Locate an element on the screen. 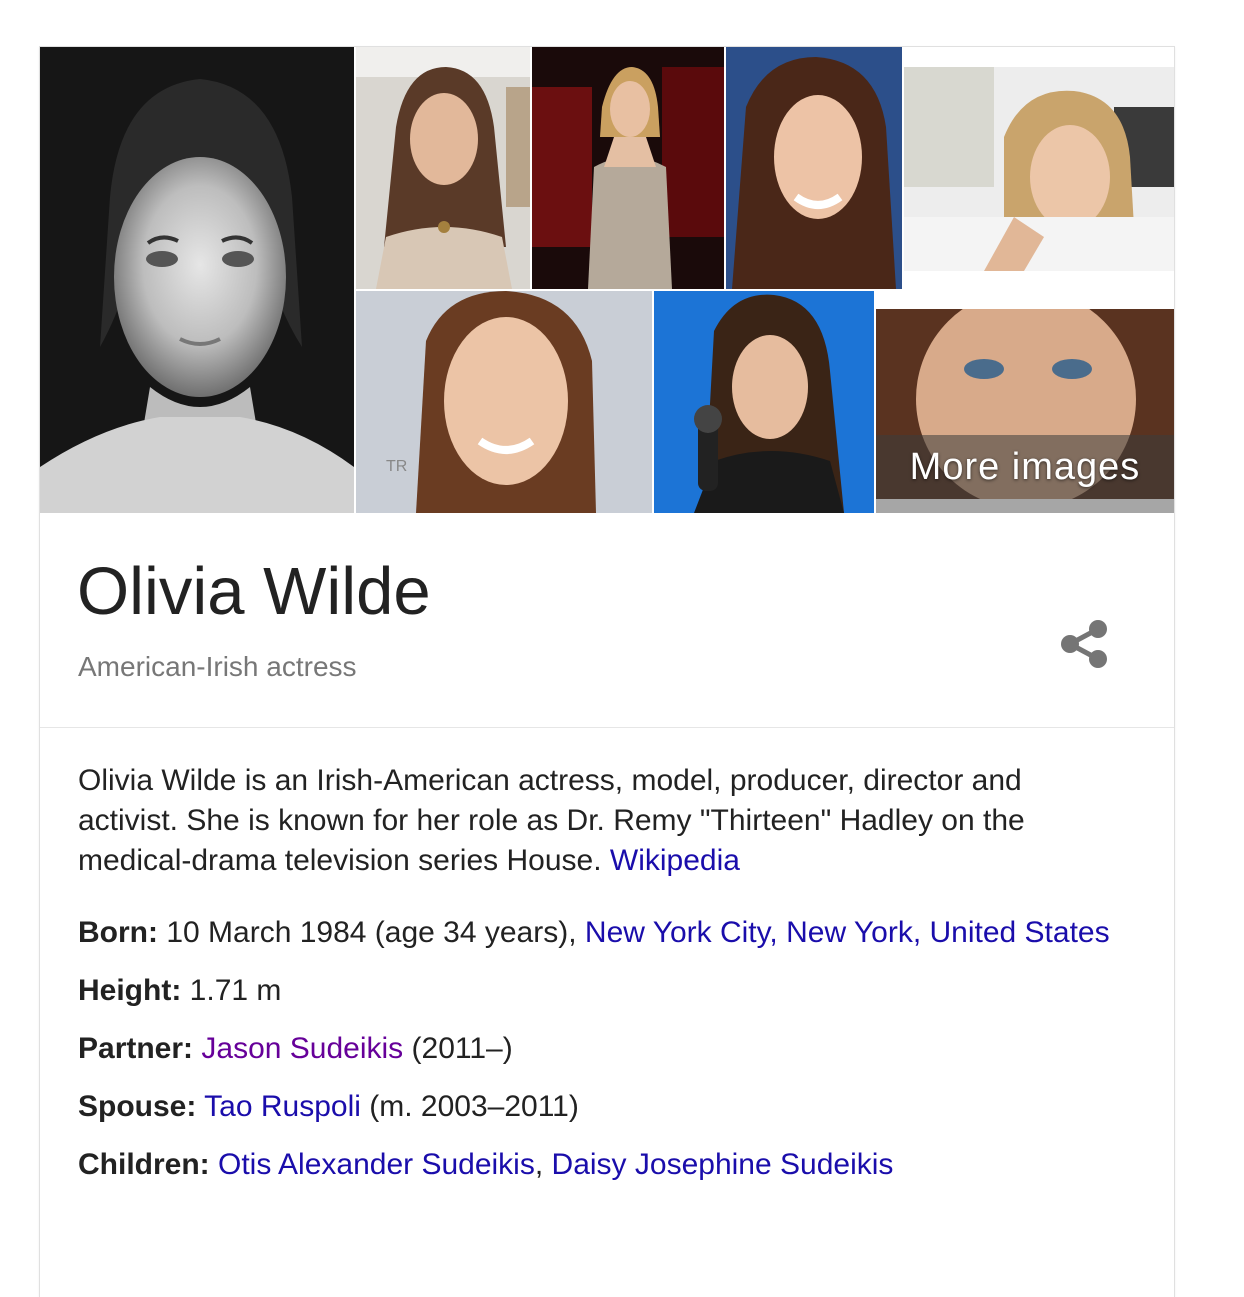  fact-spouse-label: Spouse: is located at coordinates (137, 1106).